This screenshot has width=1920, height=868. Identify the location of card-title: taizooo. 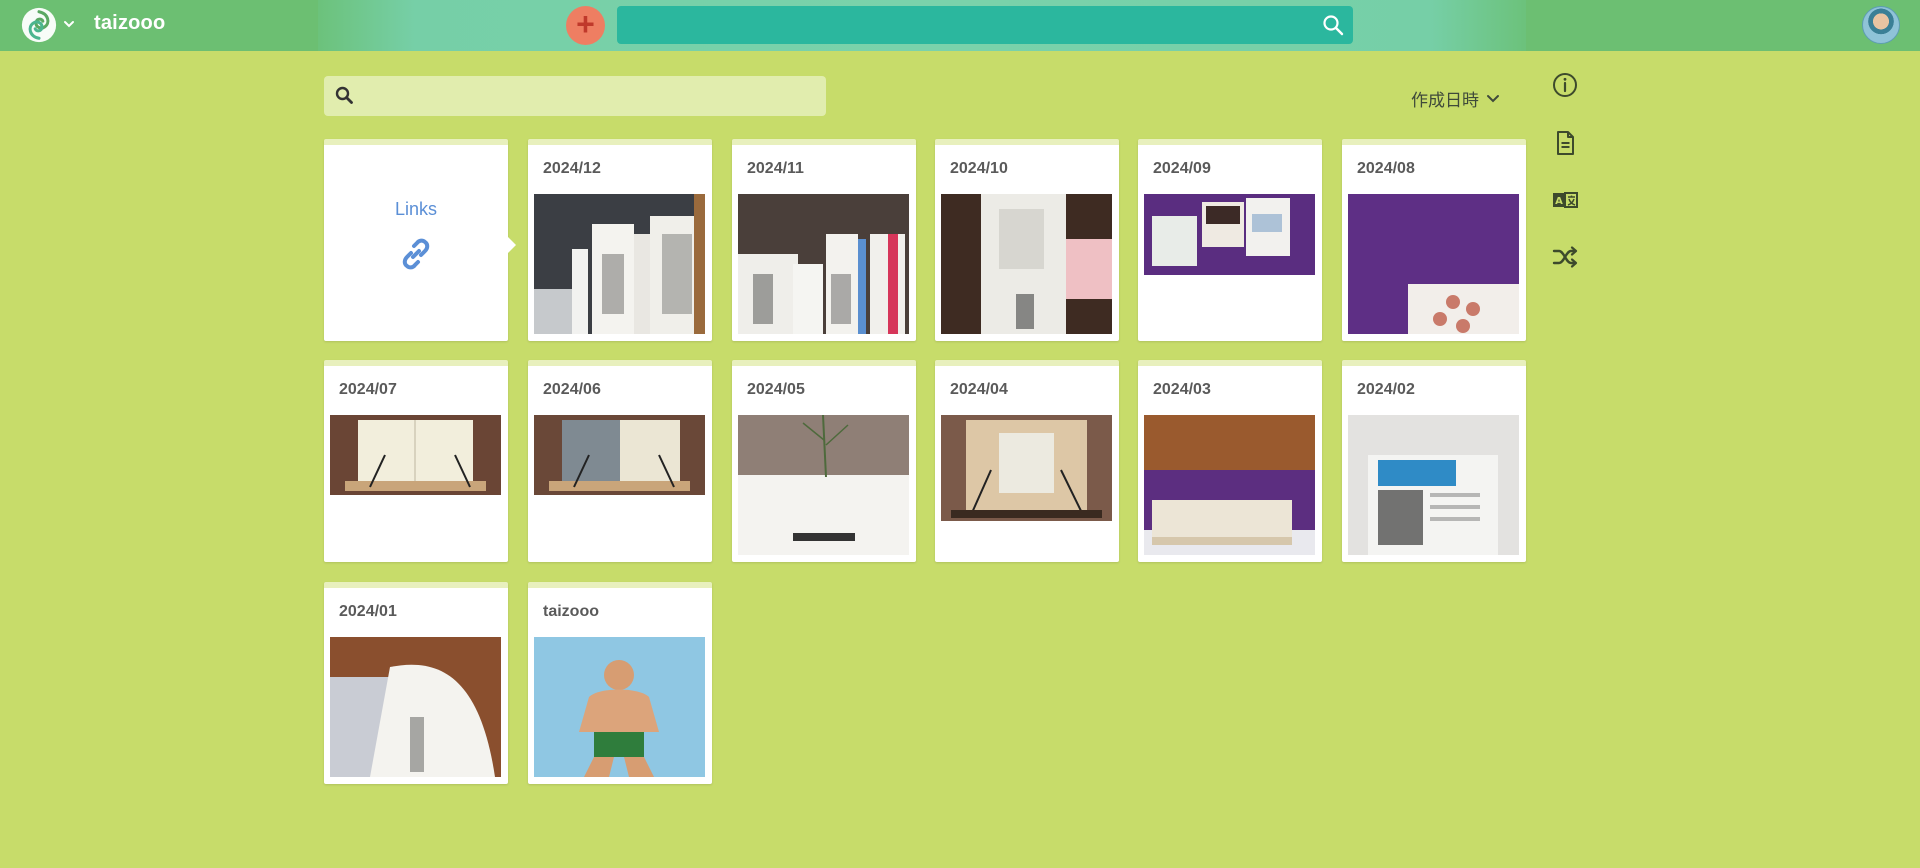
(571, 611).